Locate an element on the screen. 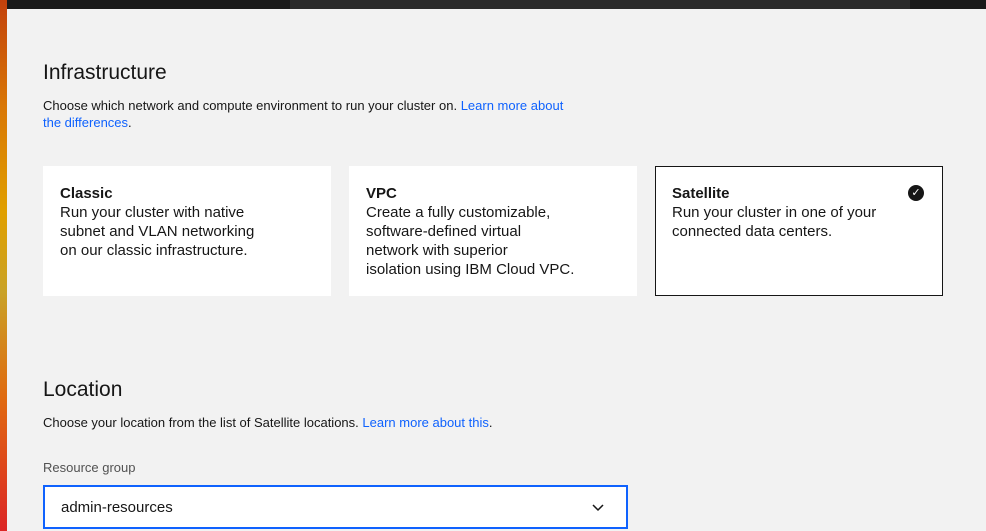 Image resolution: width=986 pixels, height=531 pixels. learn-more-differences-link: Learn more about is located at coordinates (512, 105).